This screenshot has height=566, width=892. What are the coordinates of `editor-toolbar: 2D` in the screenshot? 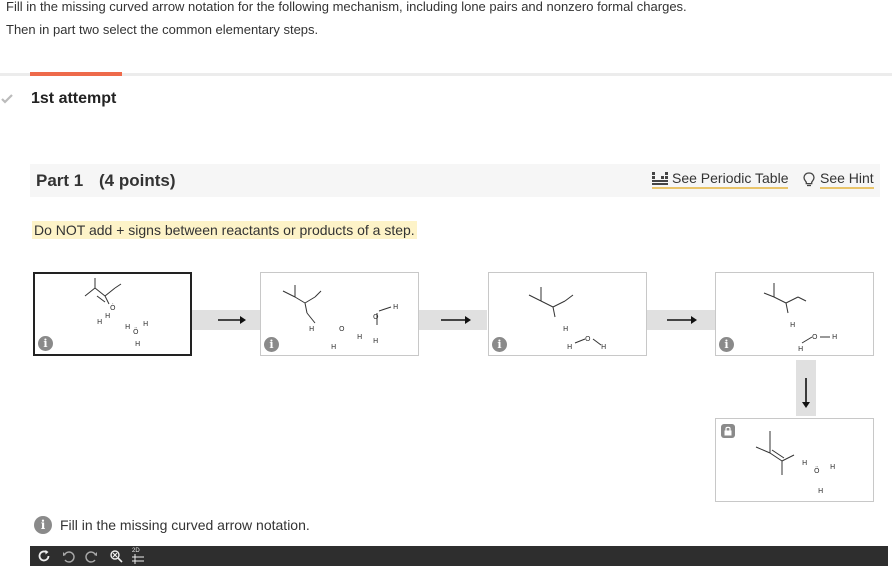 It's located at (459, 556).